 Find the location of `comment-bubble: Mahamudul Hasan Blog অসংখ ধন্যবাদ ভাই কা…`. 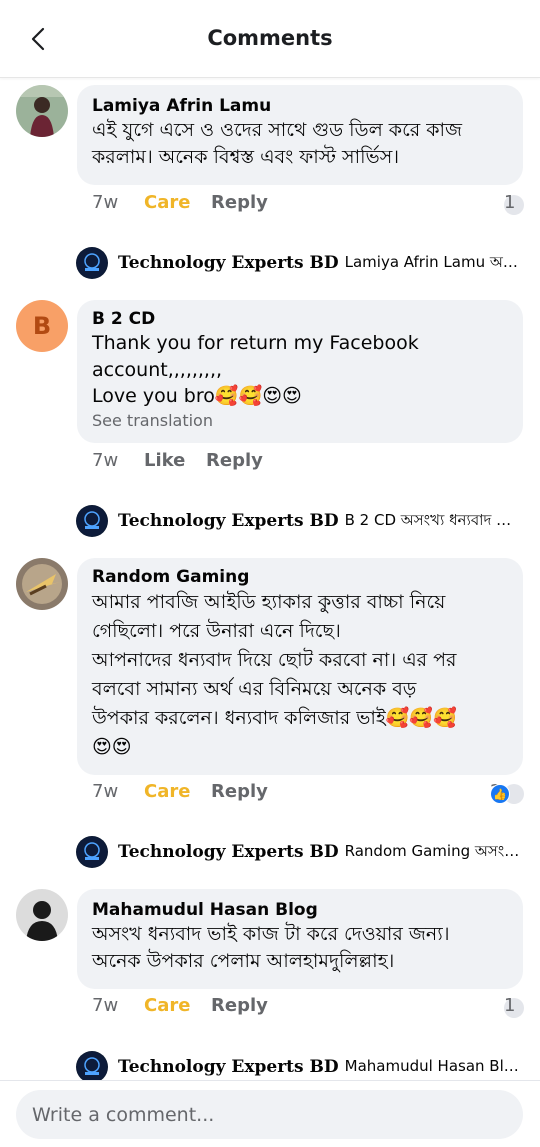

comment-bubble: Mahamudul Hasan Blog অসংখ ধন্যবাদ ভাই কা… is located at coordinates (300, 939).